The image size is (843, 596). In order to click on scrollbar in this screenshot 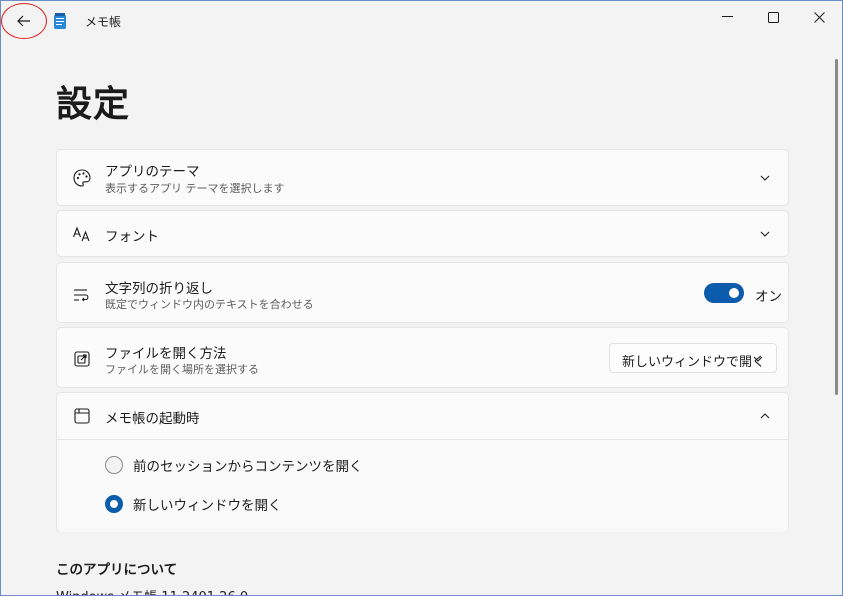, I will do `click(836, 227)`.